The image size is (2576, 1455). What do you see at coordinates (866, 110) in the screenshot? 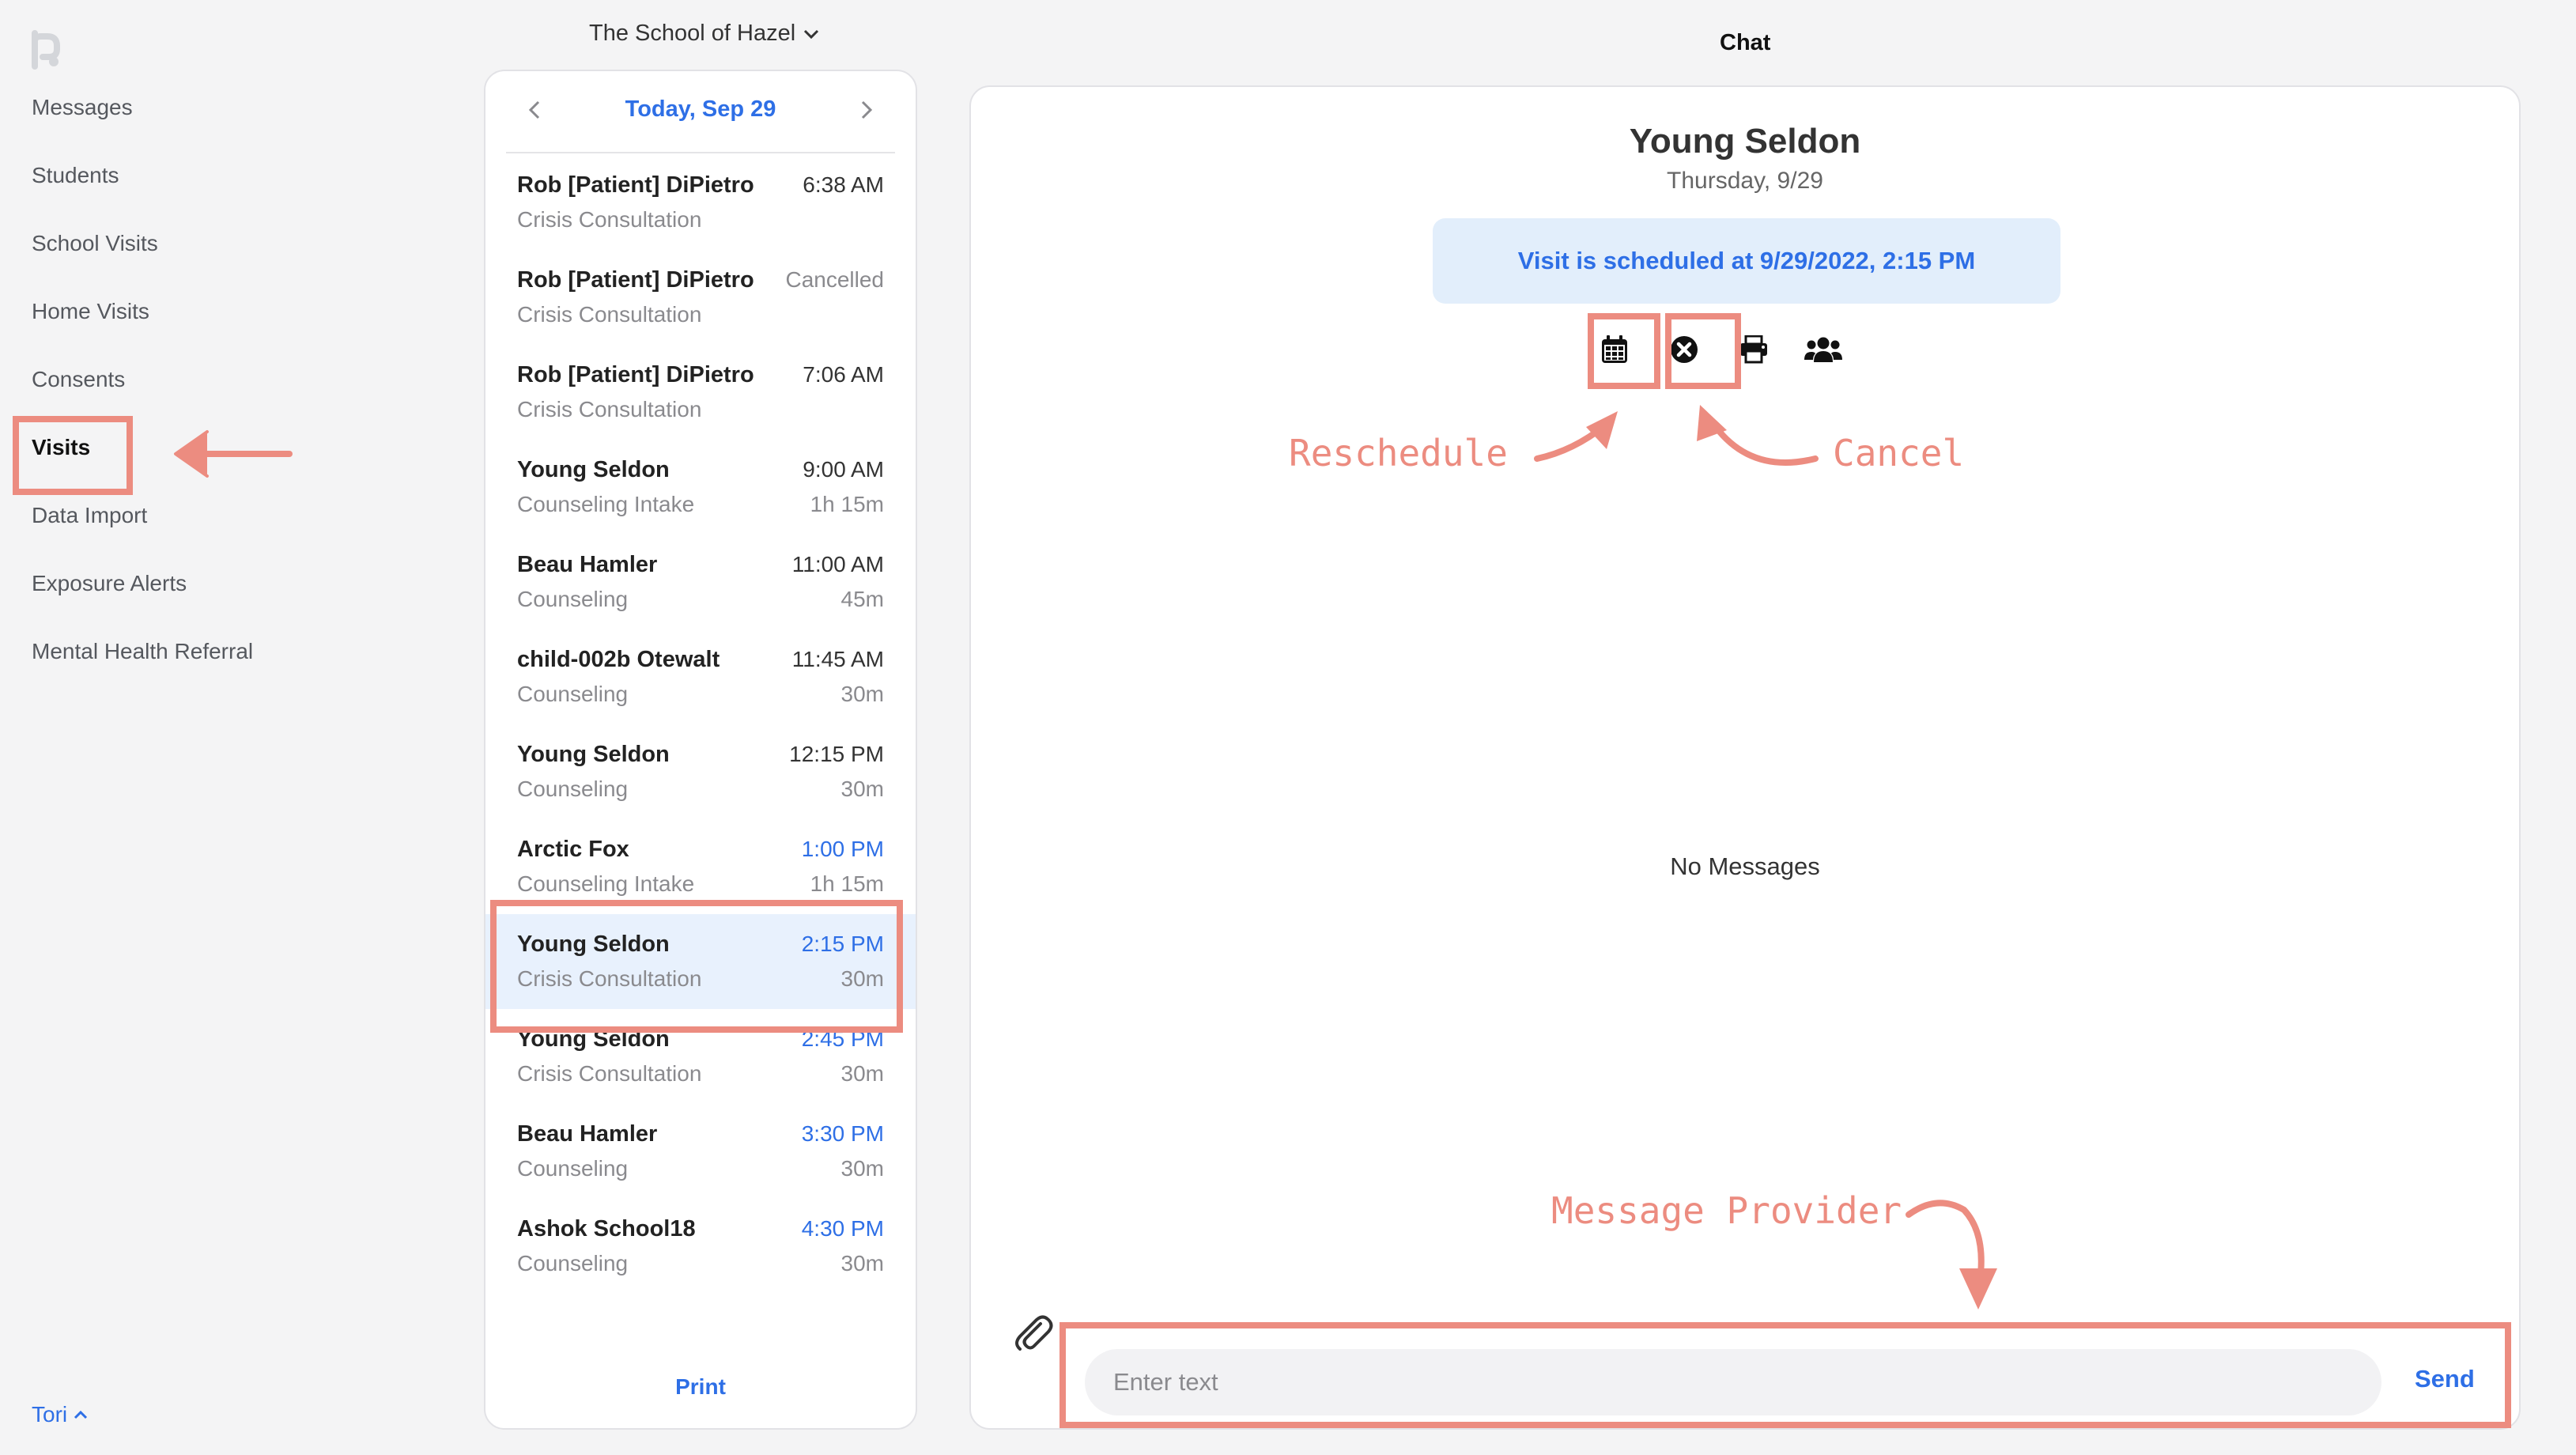
I see `next-day-icon` at bounding box center [866, 110].